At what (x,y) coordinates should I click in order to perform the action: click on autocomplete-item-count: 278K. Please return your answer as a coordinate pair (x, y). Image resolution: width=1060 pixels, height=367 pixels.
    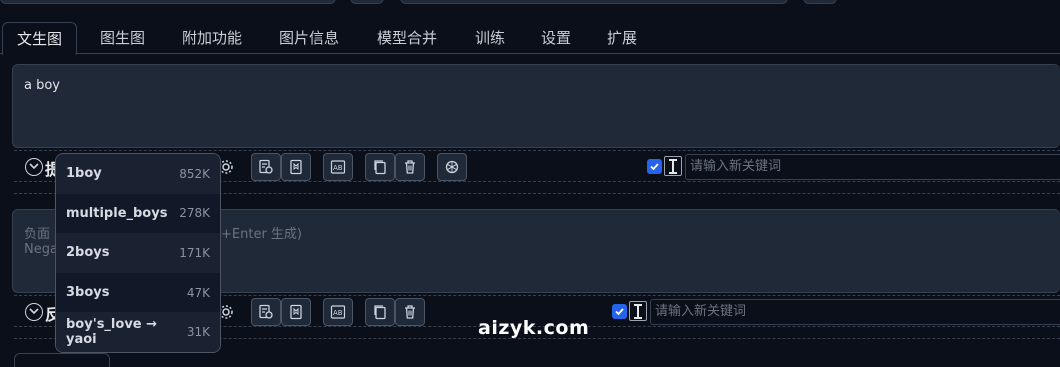
    Looking at the image, I should click on (194, 213).